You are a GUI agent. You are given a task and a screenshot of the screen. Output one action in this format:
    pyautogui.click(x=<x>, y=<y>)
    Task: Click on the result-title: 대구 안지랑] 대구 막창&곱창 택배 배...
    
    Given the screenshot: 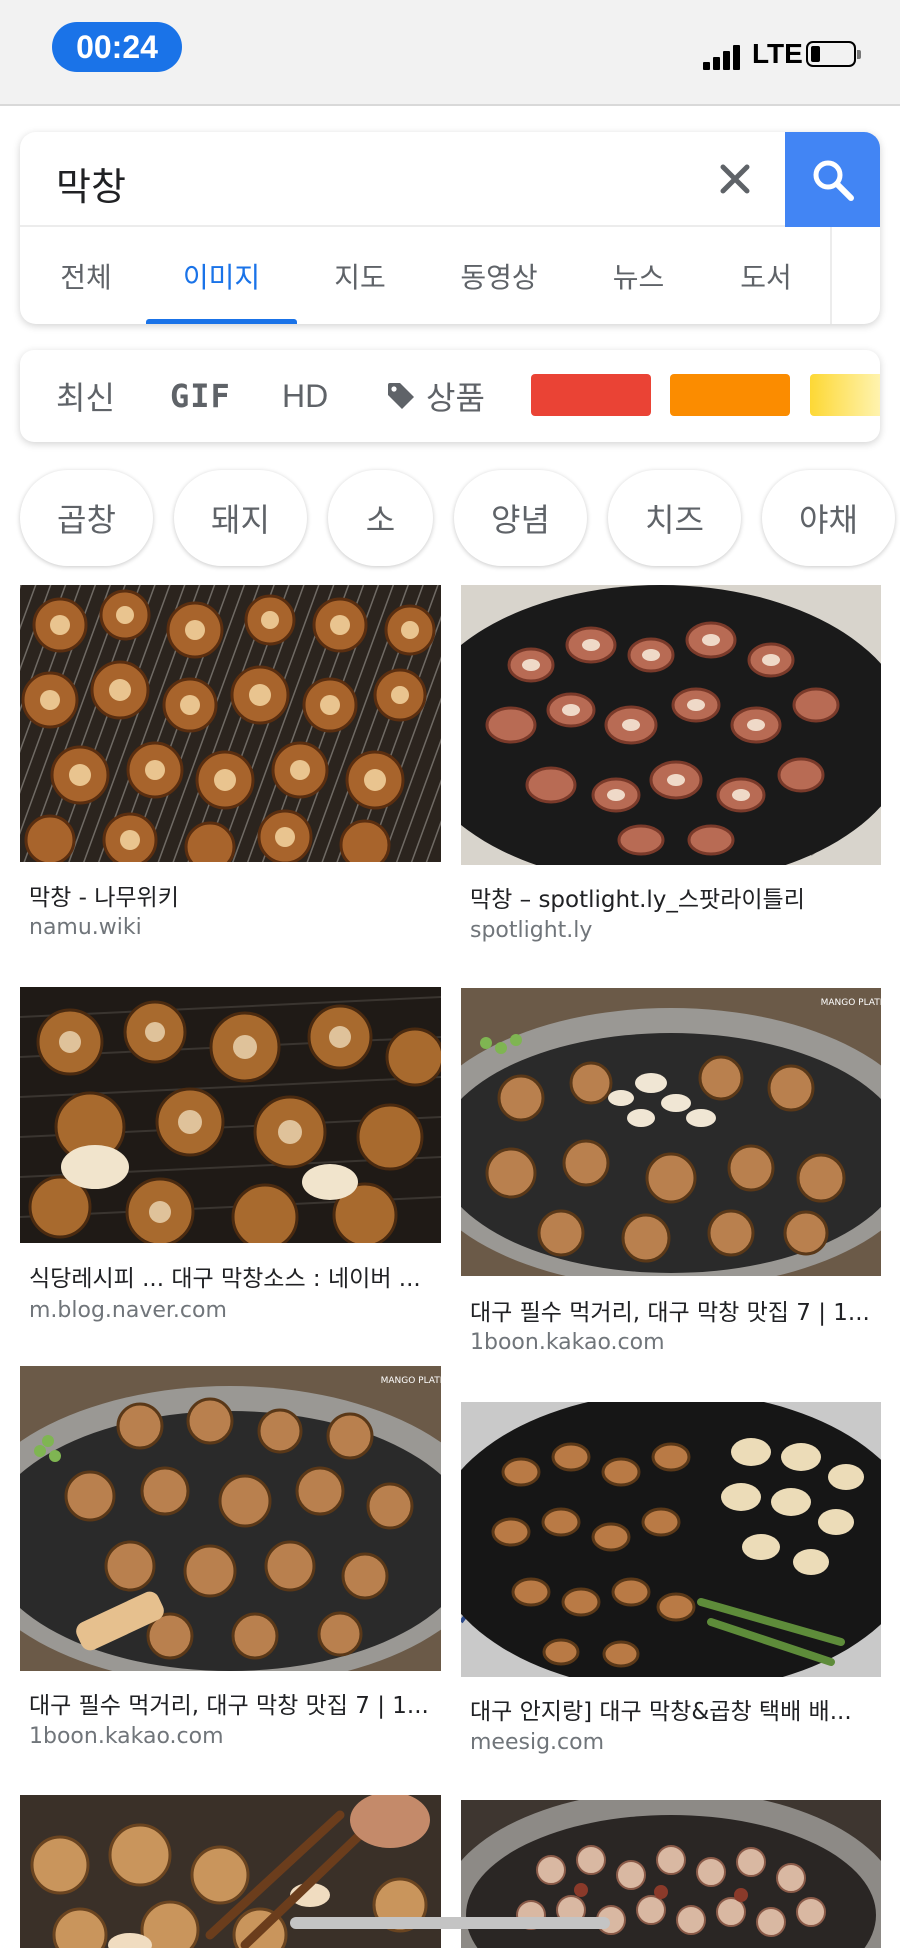 What is the action you would take?
    pyautogui.click(x=661, y=1712)
    